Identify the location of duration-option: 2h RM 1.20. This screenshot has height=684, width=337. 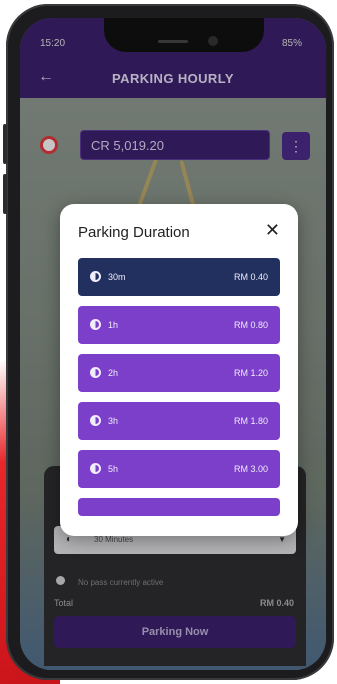
(179, 373).